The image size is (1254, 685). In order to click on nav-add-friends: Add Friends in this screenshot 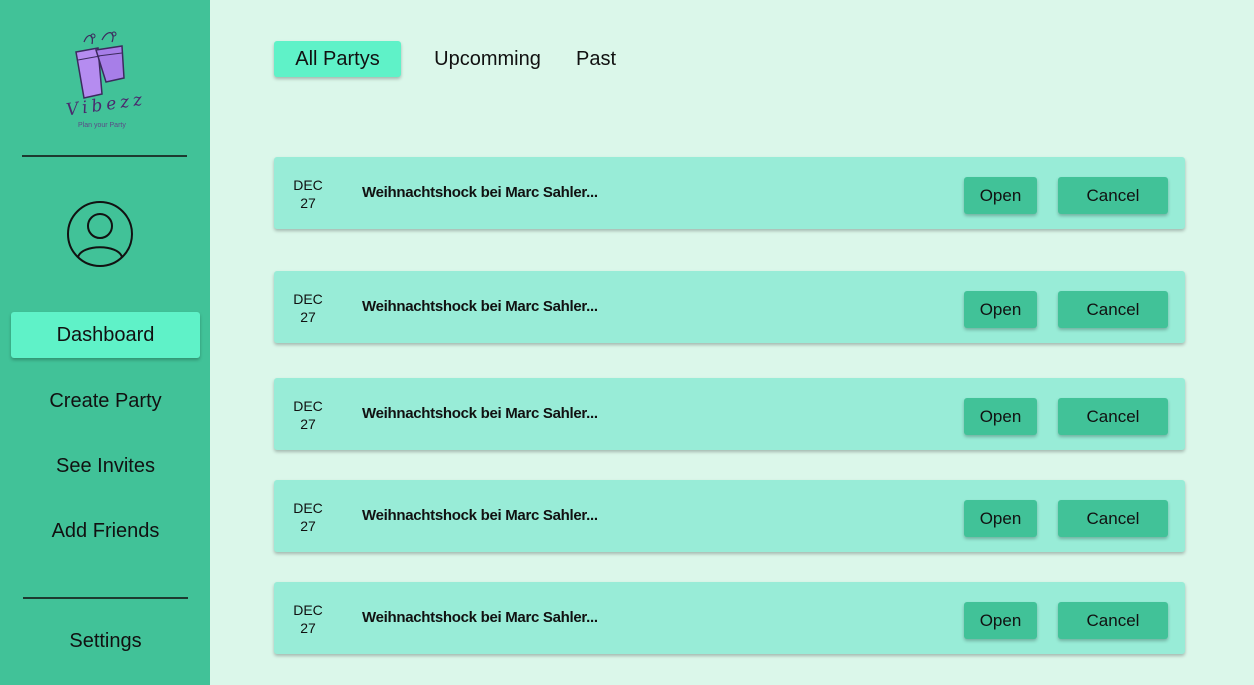, I will do `click(105, 531)`.